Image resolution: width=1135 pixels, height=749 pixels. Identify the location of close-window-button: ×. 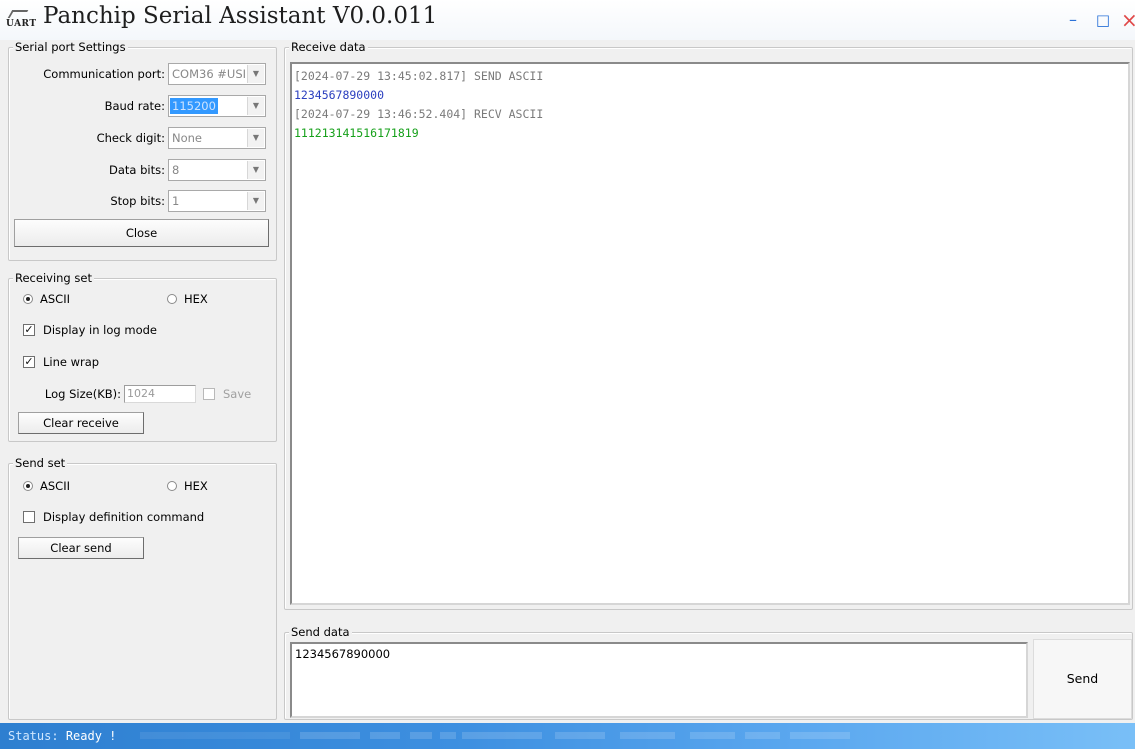
(1128, 21).